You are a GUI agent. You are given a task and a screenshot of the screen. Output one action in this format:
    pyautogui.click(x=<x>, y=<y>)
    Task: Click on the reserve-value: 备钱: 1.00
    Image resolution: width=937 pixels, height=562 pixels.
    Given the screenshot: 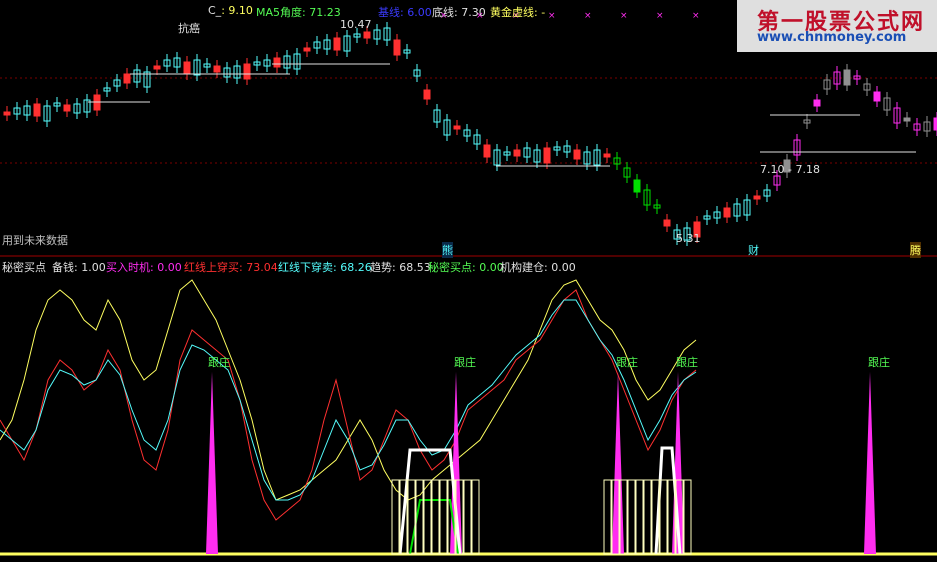 What is the action you would take?
    pyautogui.click(x=79, y=267)
    